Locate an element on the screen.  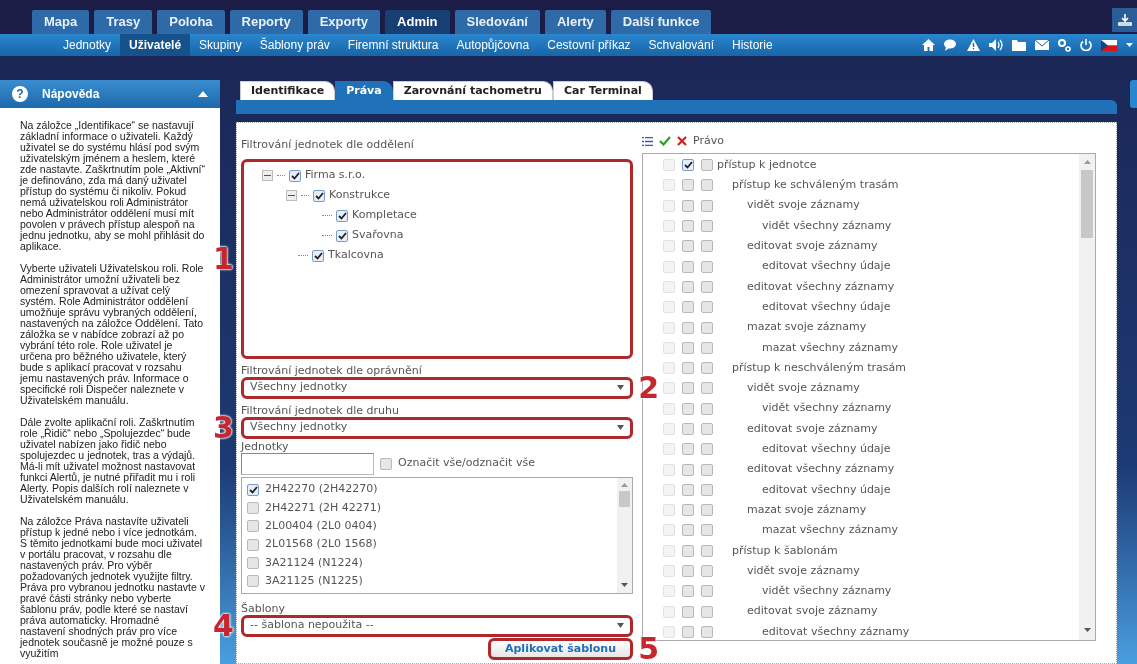
flag-icon is located at coordinates (1109, 45).